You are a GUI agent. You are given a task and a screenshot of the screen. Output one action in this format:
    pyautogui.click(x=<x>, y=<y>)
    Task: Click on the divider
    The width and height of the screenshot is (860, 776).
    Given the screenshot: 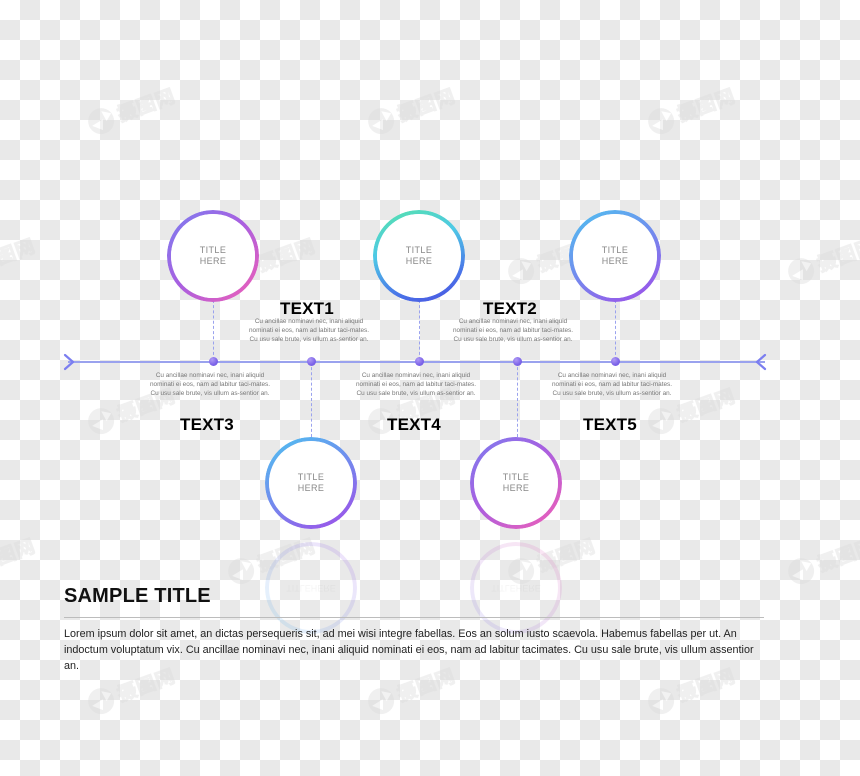 What is the action you would take?
    pyautogui.click(x=414, y=617)
    